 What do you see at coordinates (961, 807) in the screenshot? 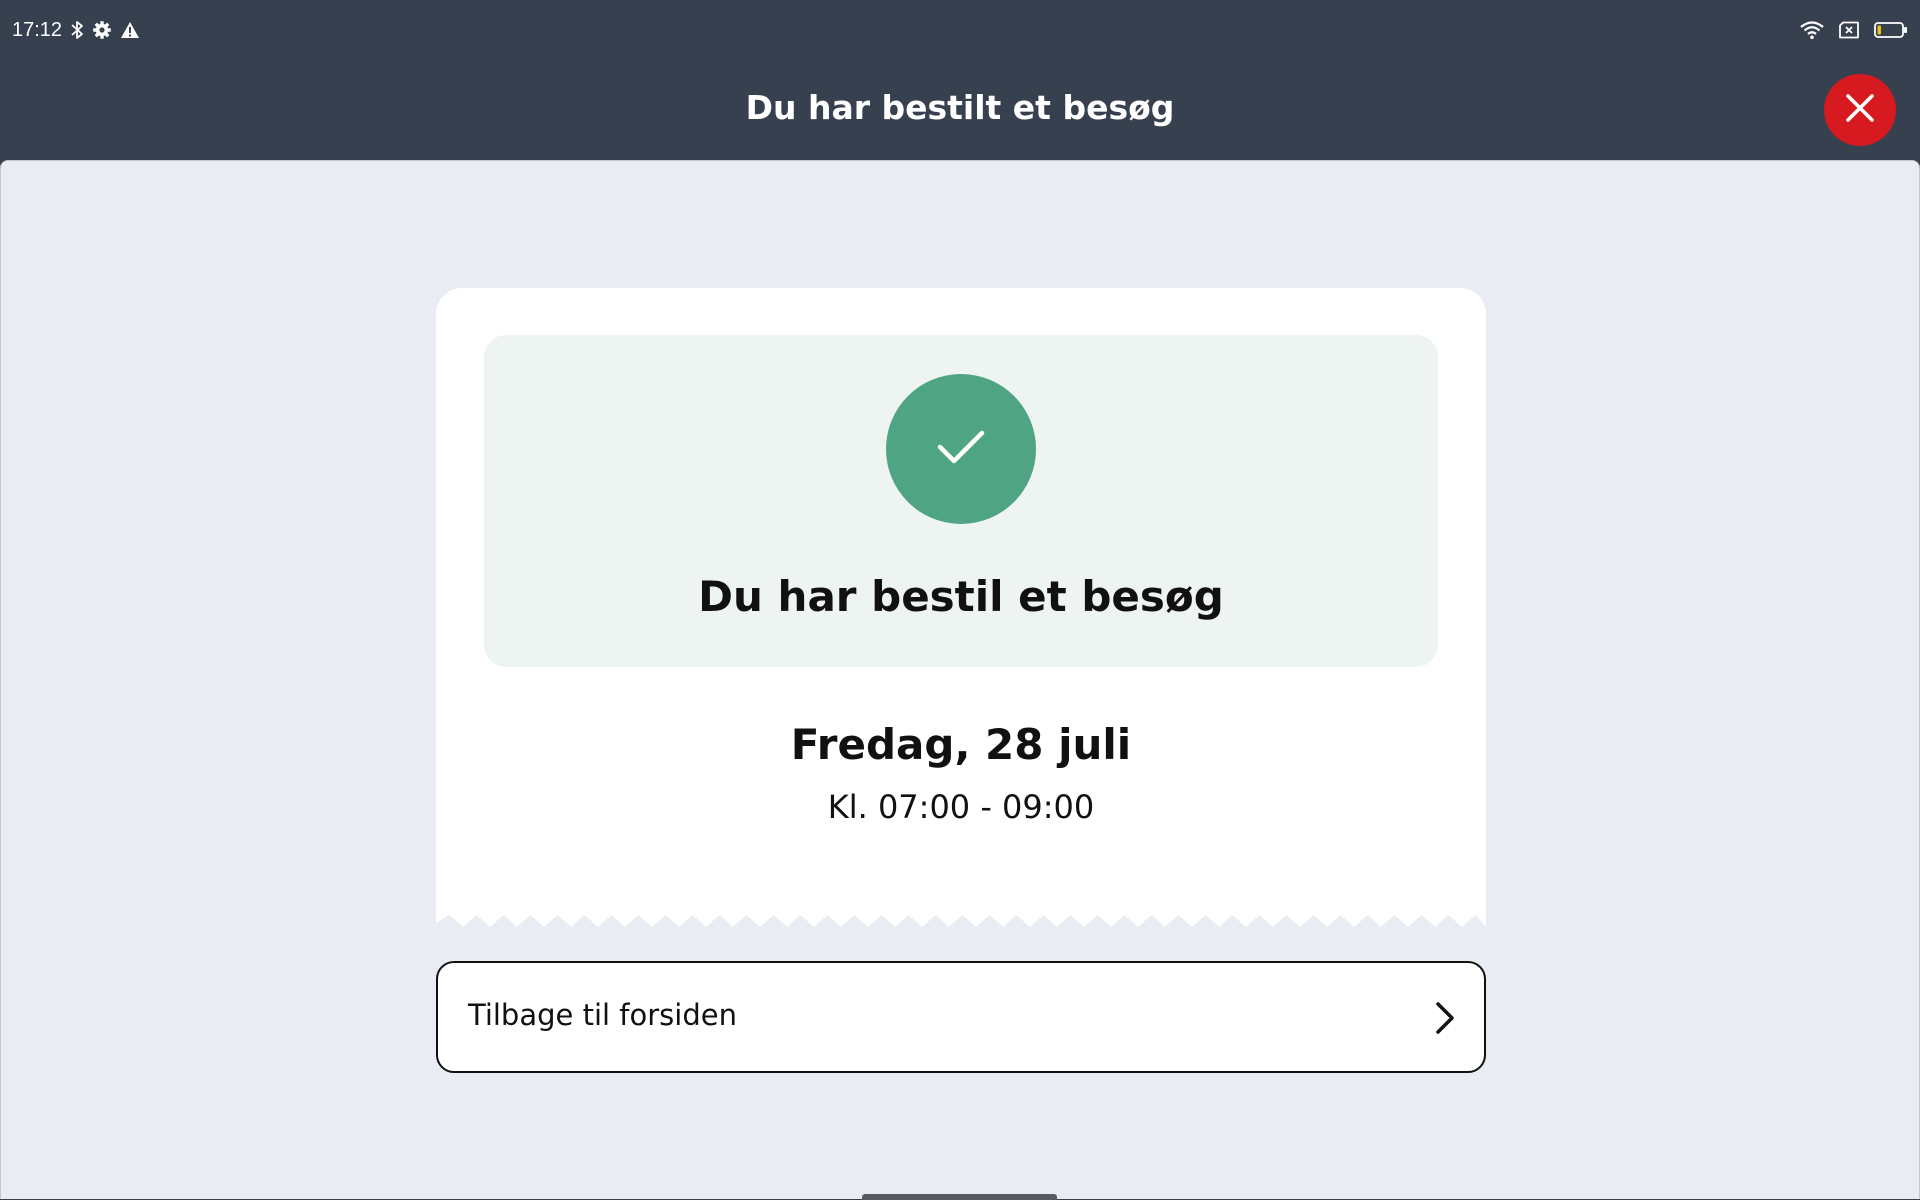
I see `visit-time: Kl. 07:00 - 09:00` at bounding box center [961, 807].